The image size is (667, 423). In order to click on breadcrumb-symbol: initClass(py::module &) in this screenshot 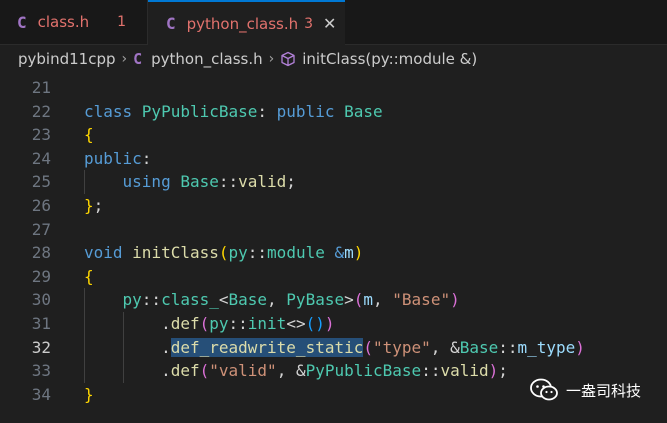, I will do `click(378, 59)`.